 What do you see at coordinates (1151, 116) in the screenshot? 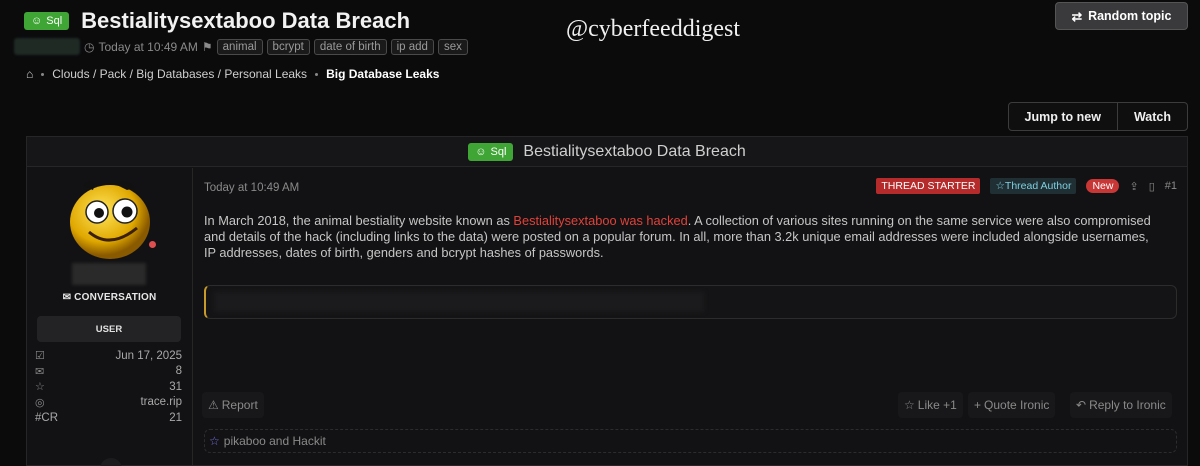
I see `watch-button: Watch` at bounding box center [1151, 116].